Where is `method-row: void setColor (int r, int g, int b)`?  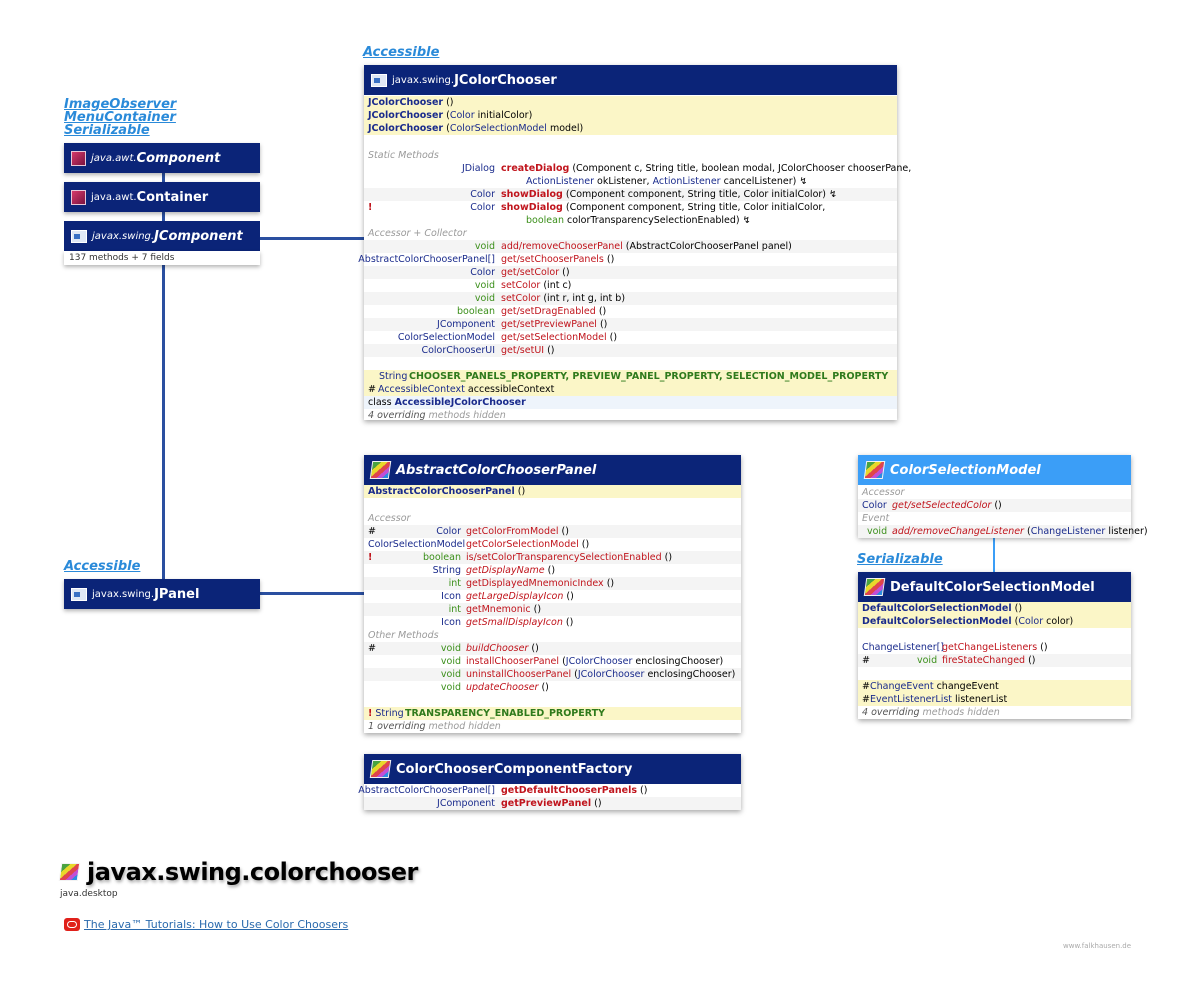
method-row: void setColor (int r, int g, int b) is located at coordinates (630, 298).